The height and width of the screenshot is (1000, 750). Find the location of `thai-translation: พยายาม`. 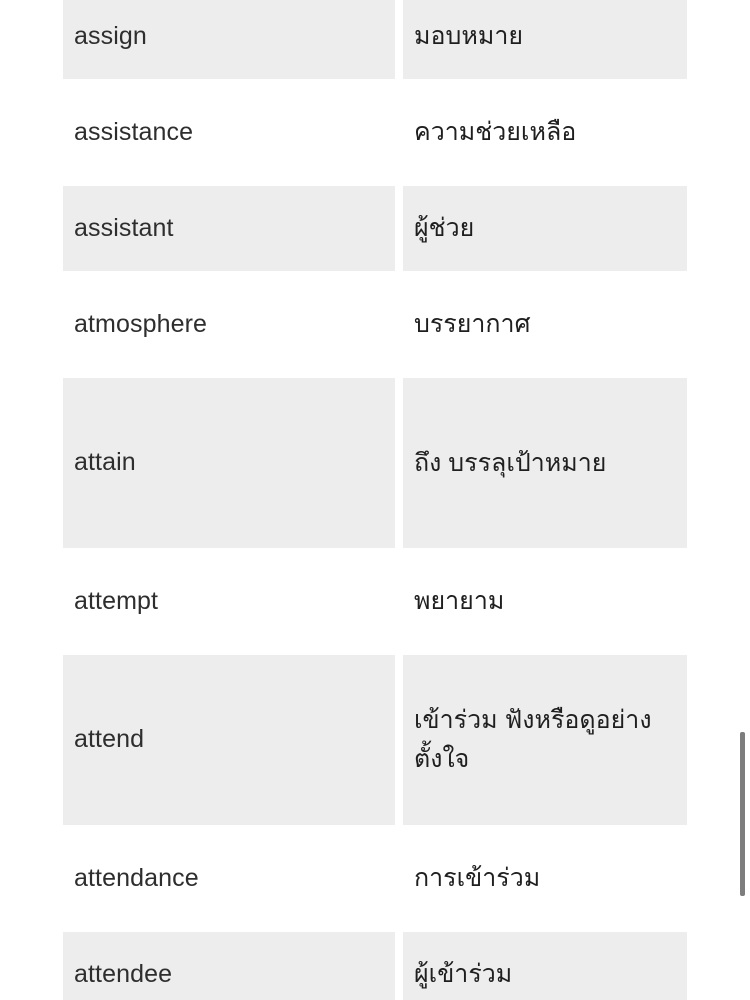

thai-translation: พยายาม is located at coordinates (459, 601).